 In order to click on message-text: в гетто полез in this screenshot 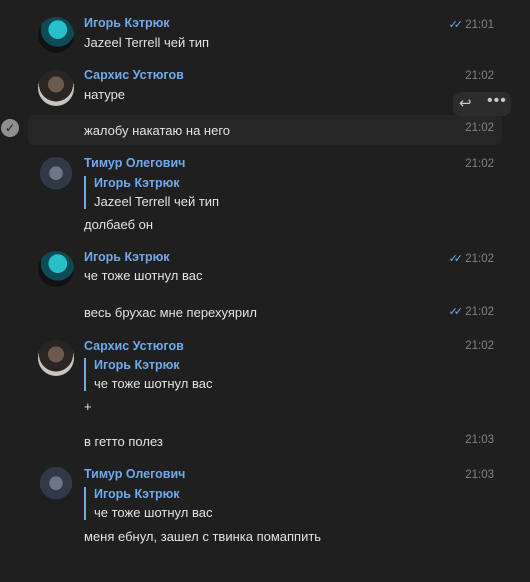, I will do `click(123, 441)`.